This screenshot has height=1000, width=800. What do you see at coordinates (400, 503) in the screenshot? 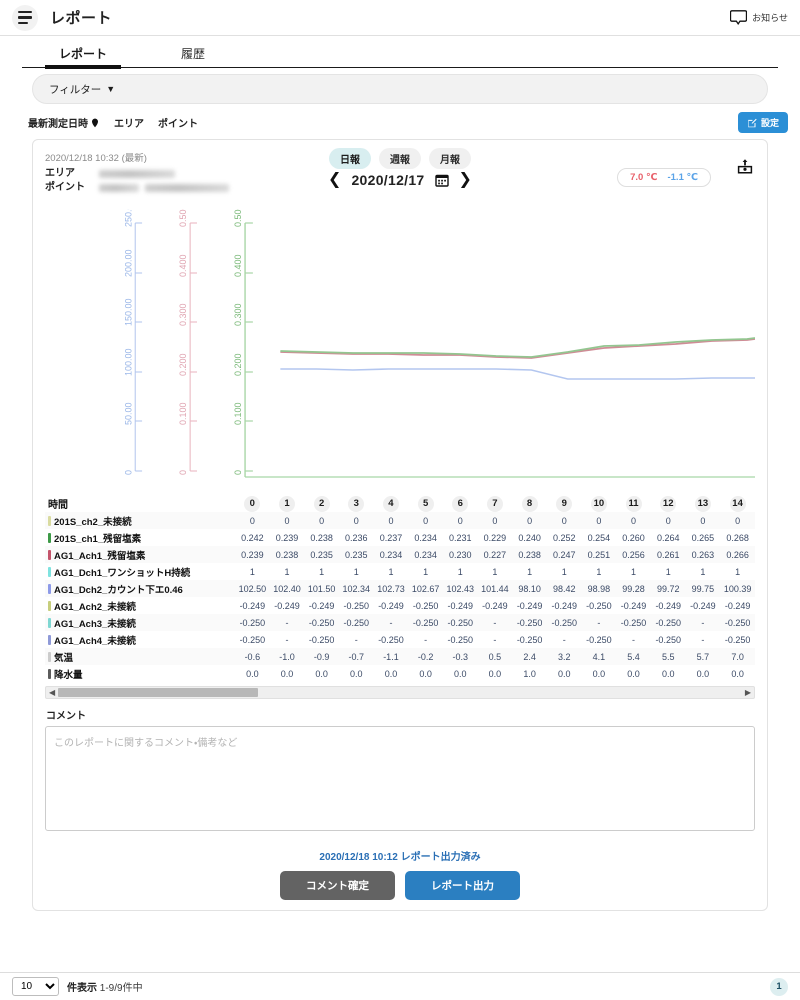
I see `table-header-row: 時間 0 1 2 3 4 5 6 7 8 9 10 11 12 13 14` at bounding box center [400, 503].